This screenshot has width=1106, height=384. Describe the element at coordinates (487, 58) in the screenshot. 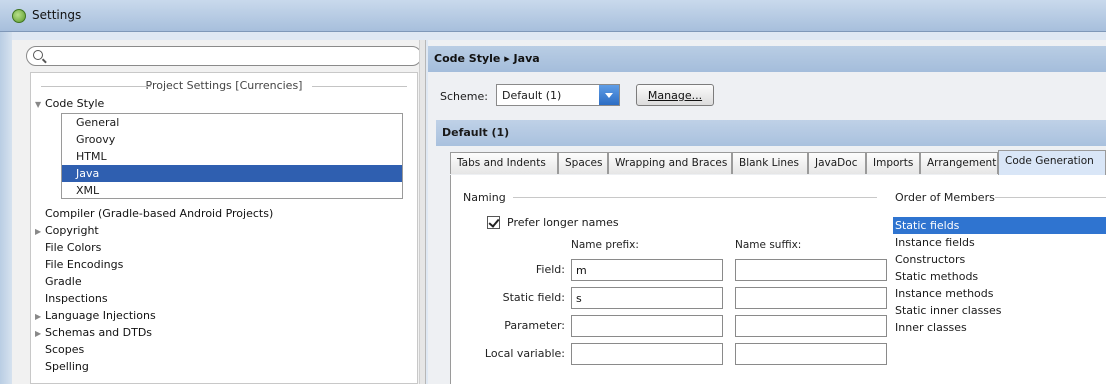

I see `breadcrumb: Code Style ▸ Java` at that location.